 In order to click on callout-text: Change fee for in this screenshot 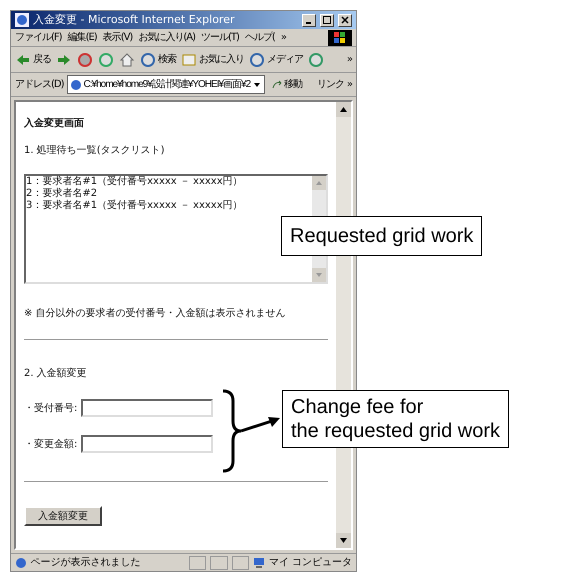, I will do `click(357, 407)`.